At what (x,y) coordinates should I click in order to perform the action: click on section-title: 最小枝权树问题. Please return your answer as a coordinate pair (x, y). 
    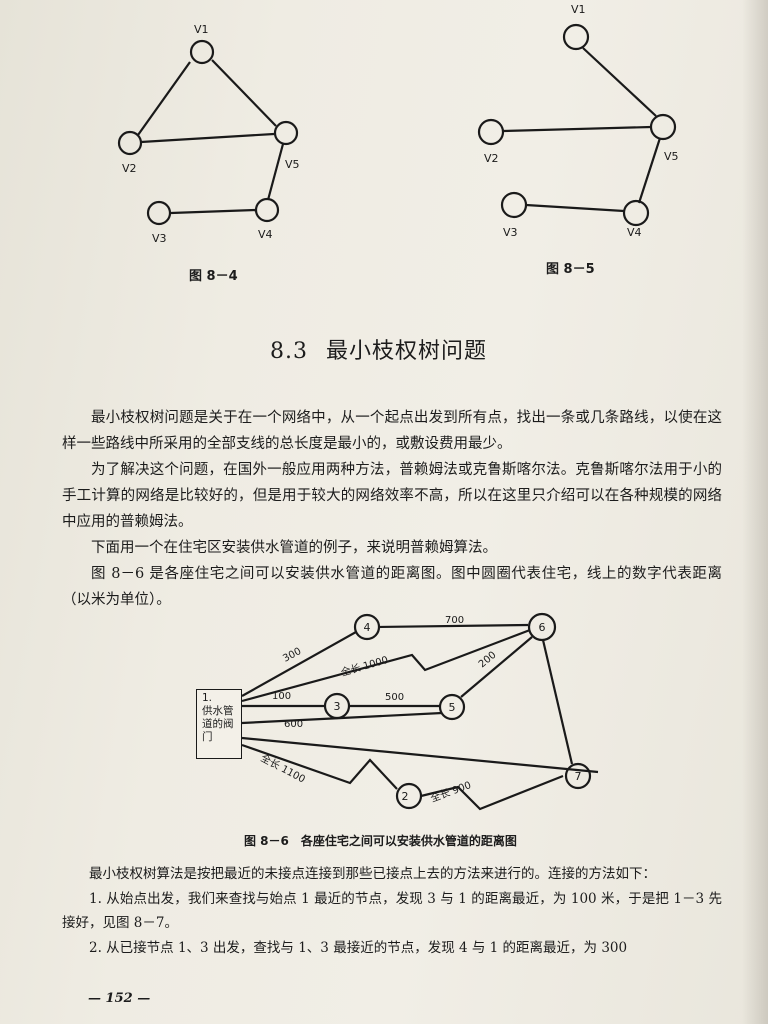
    Looking at the image, I should click on (407, 351).